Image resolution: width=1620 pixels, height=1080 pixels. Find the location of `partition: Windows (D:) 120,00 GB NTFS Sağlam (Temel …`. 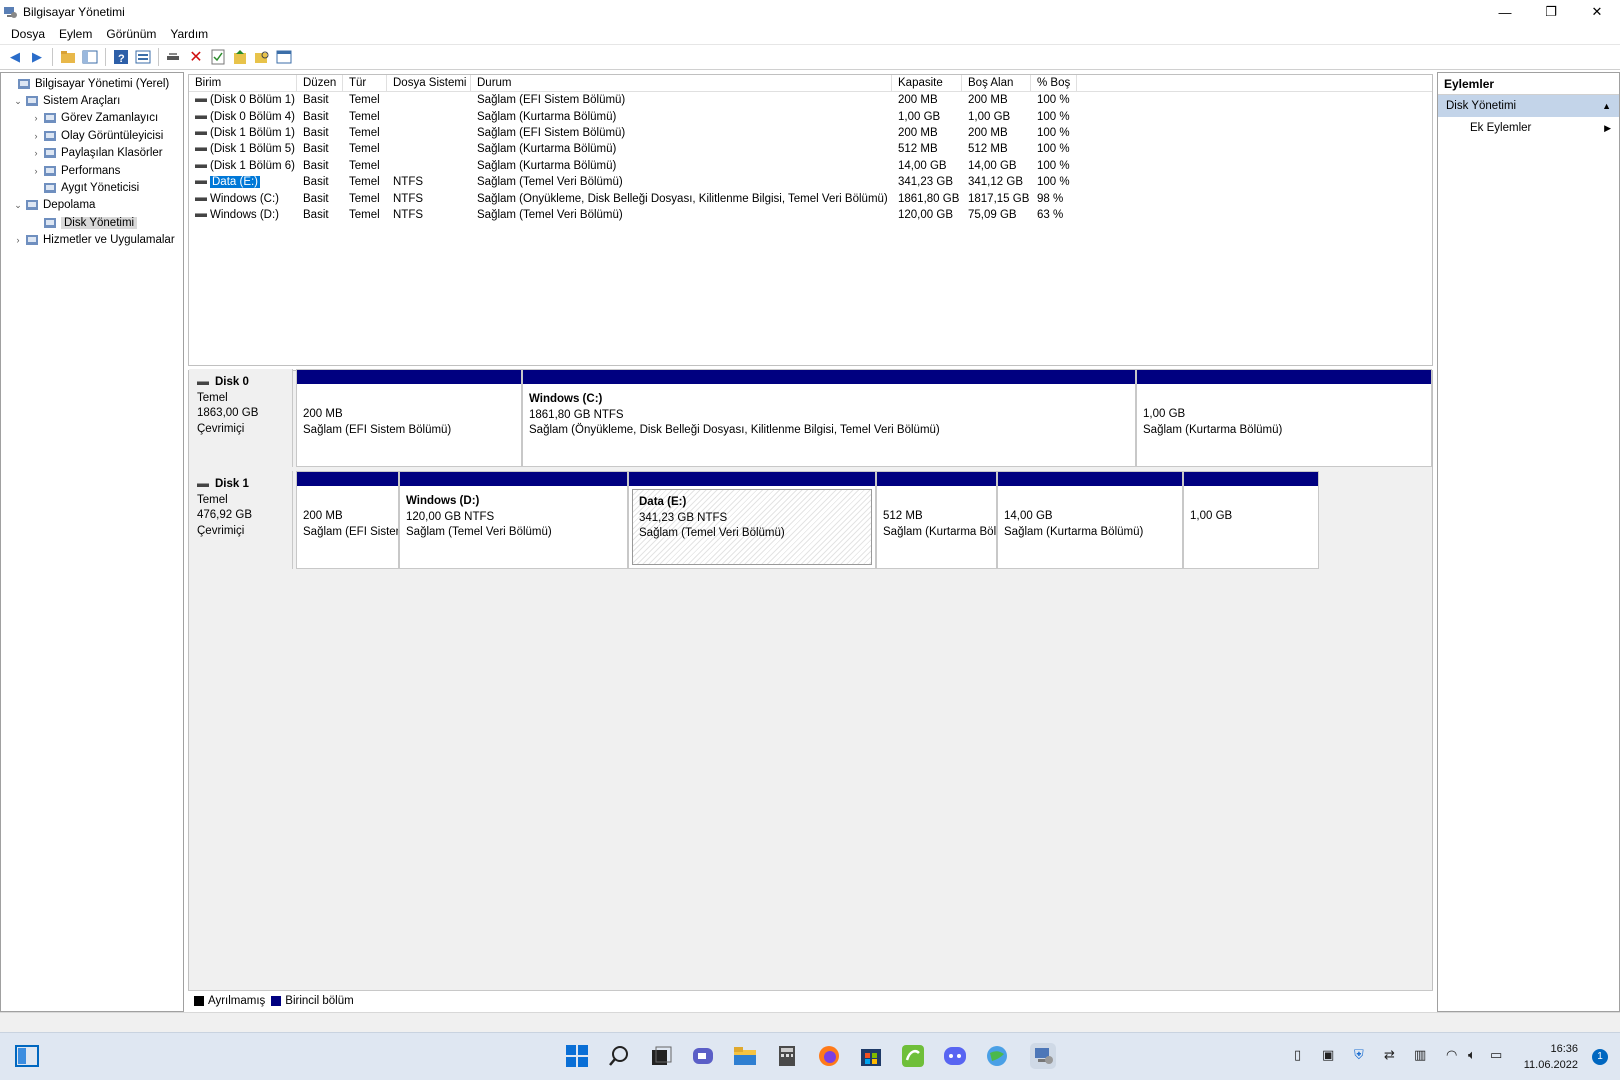

partition: Windows (D:) 120,00 GB NTFS Sağlam (Temel … is located at coordinates (513, 520).